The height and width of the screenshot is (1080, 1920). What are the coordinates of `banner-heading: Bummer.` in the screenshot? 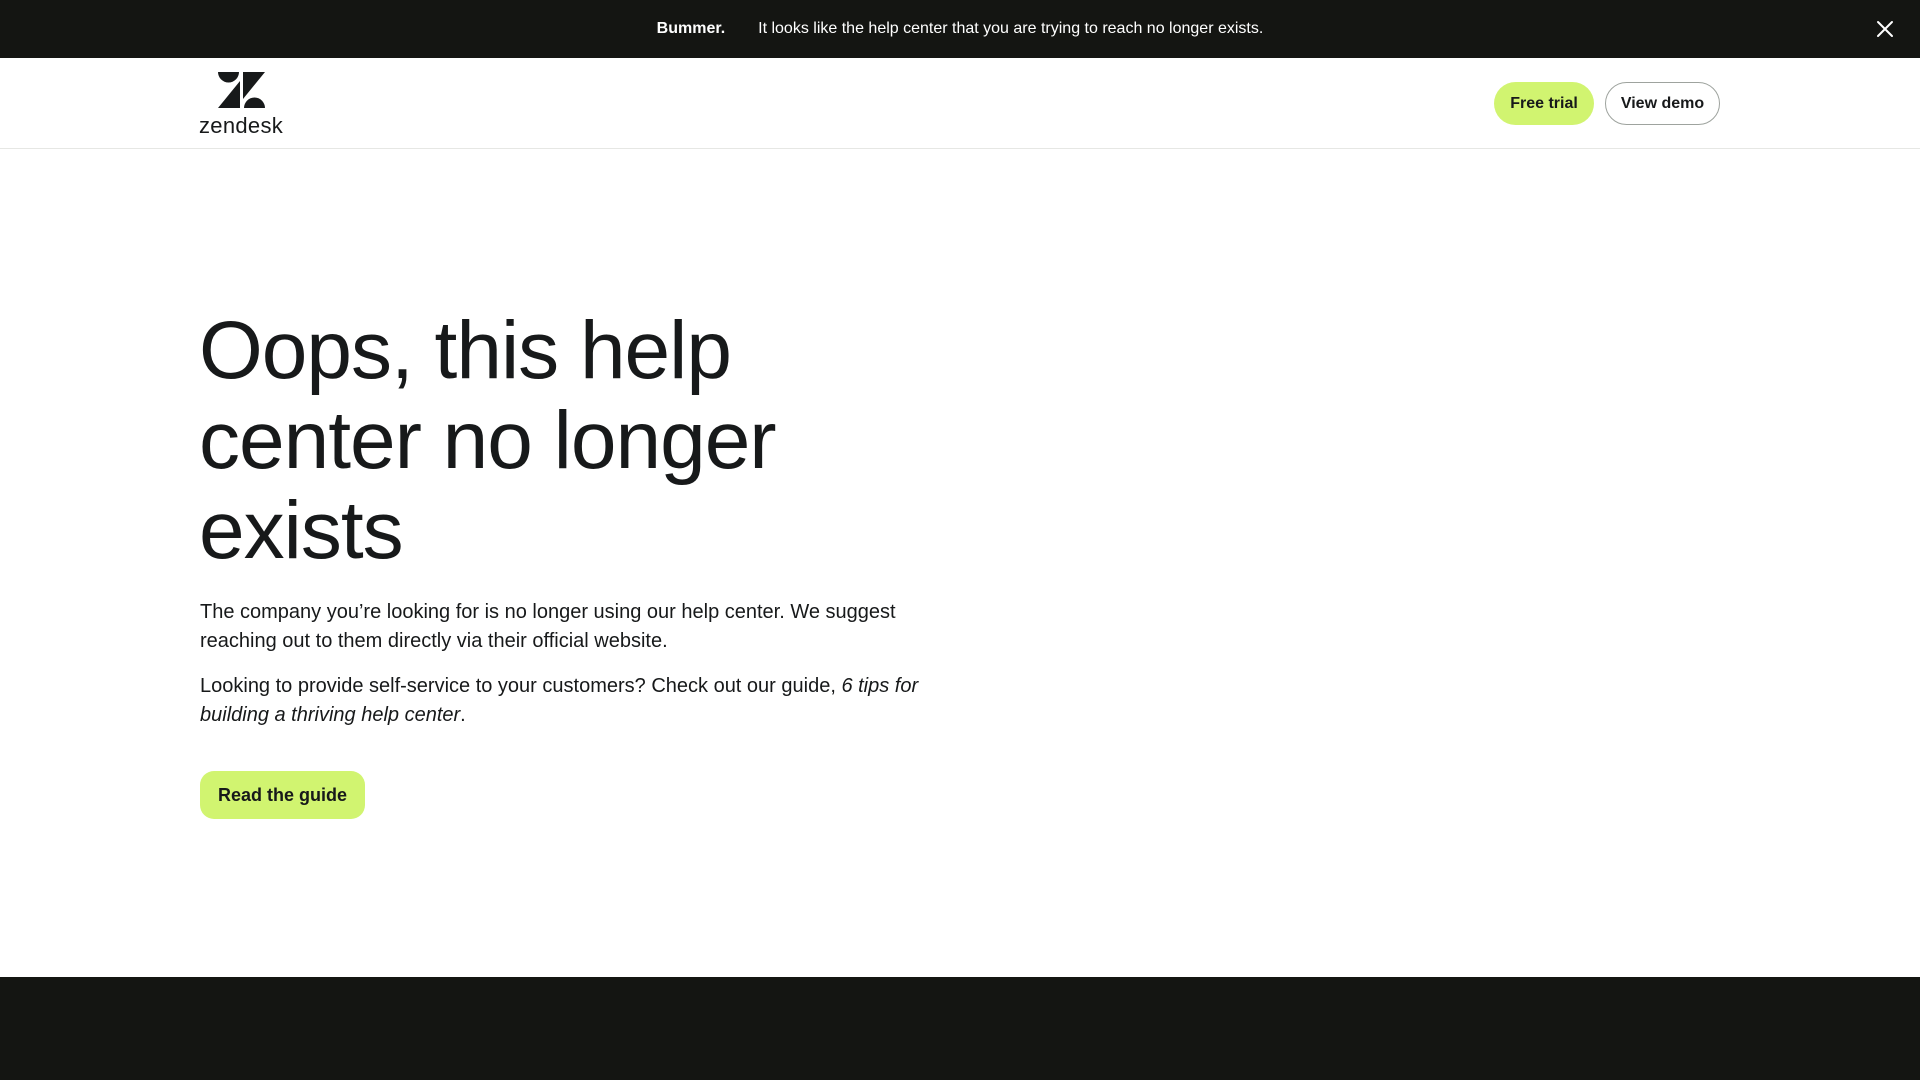 It's located at (691, 28).